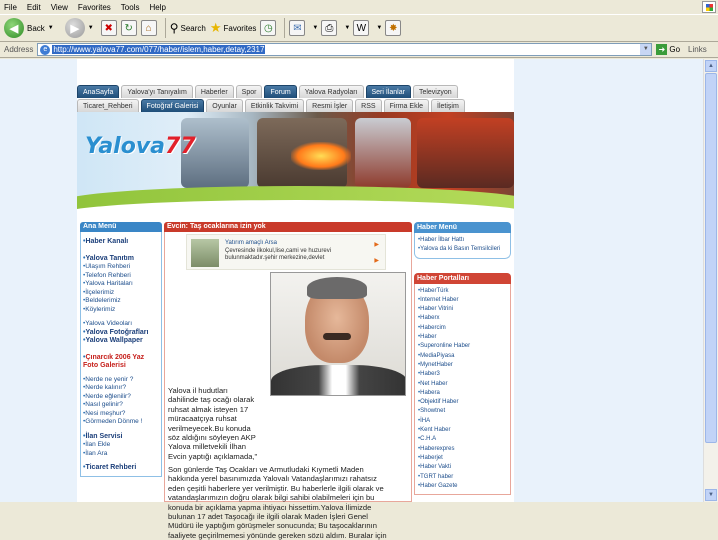  Describe the element at coordinates (121, 310) in the screenshot. I see `sidebar-item-ko-ylerimiz: Köylerimiz` at that location.